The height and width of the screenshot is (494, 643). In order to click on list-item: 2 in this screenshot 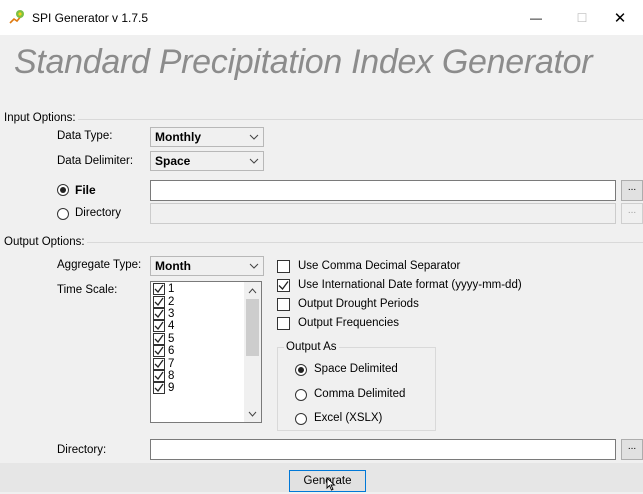, I will do `click(164, 301)`.